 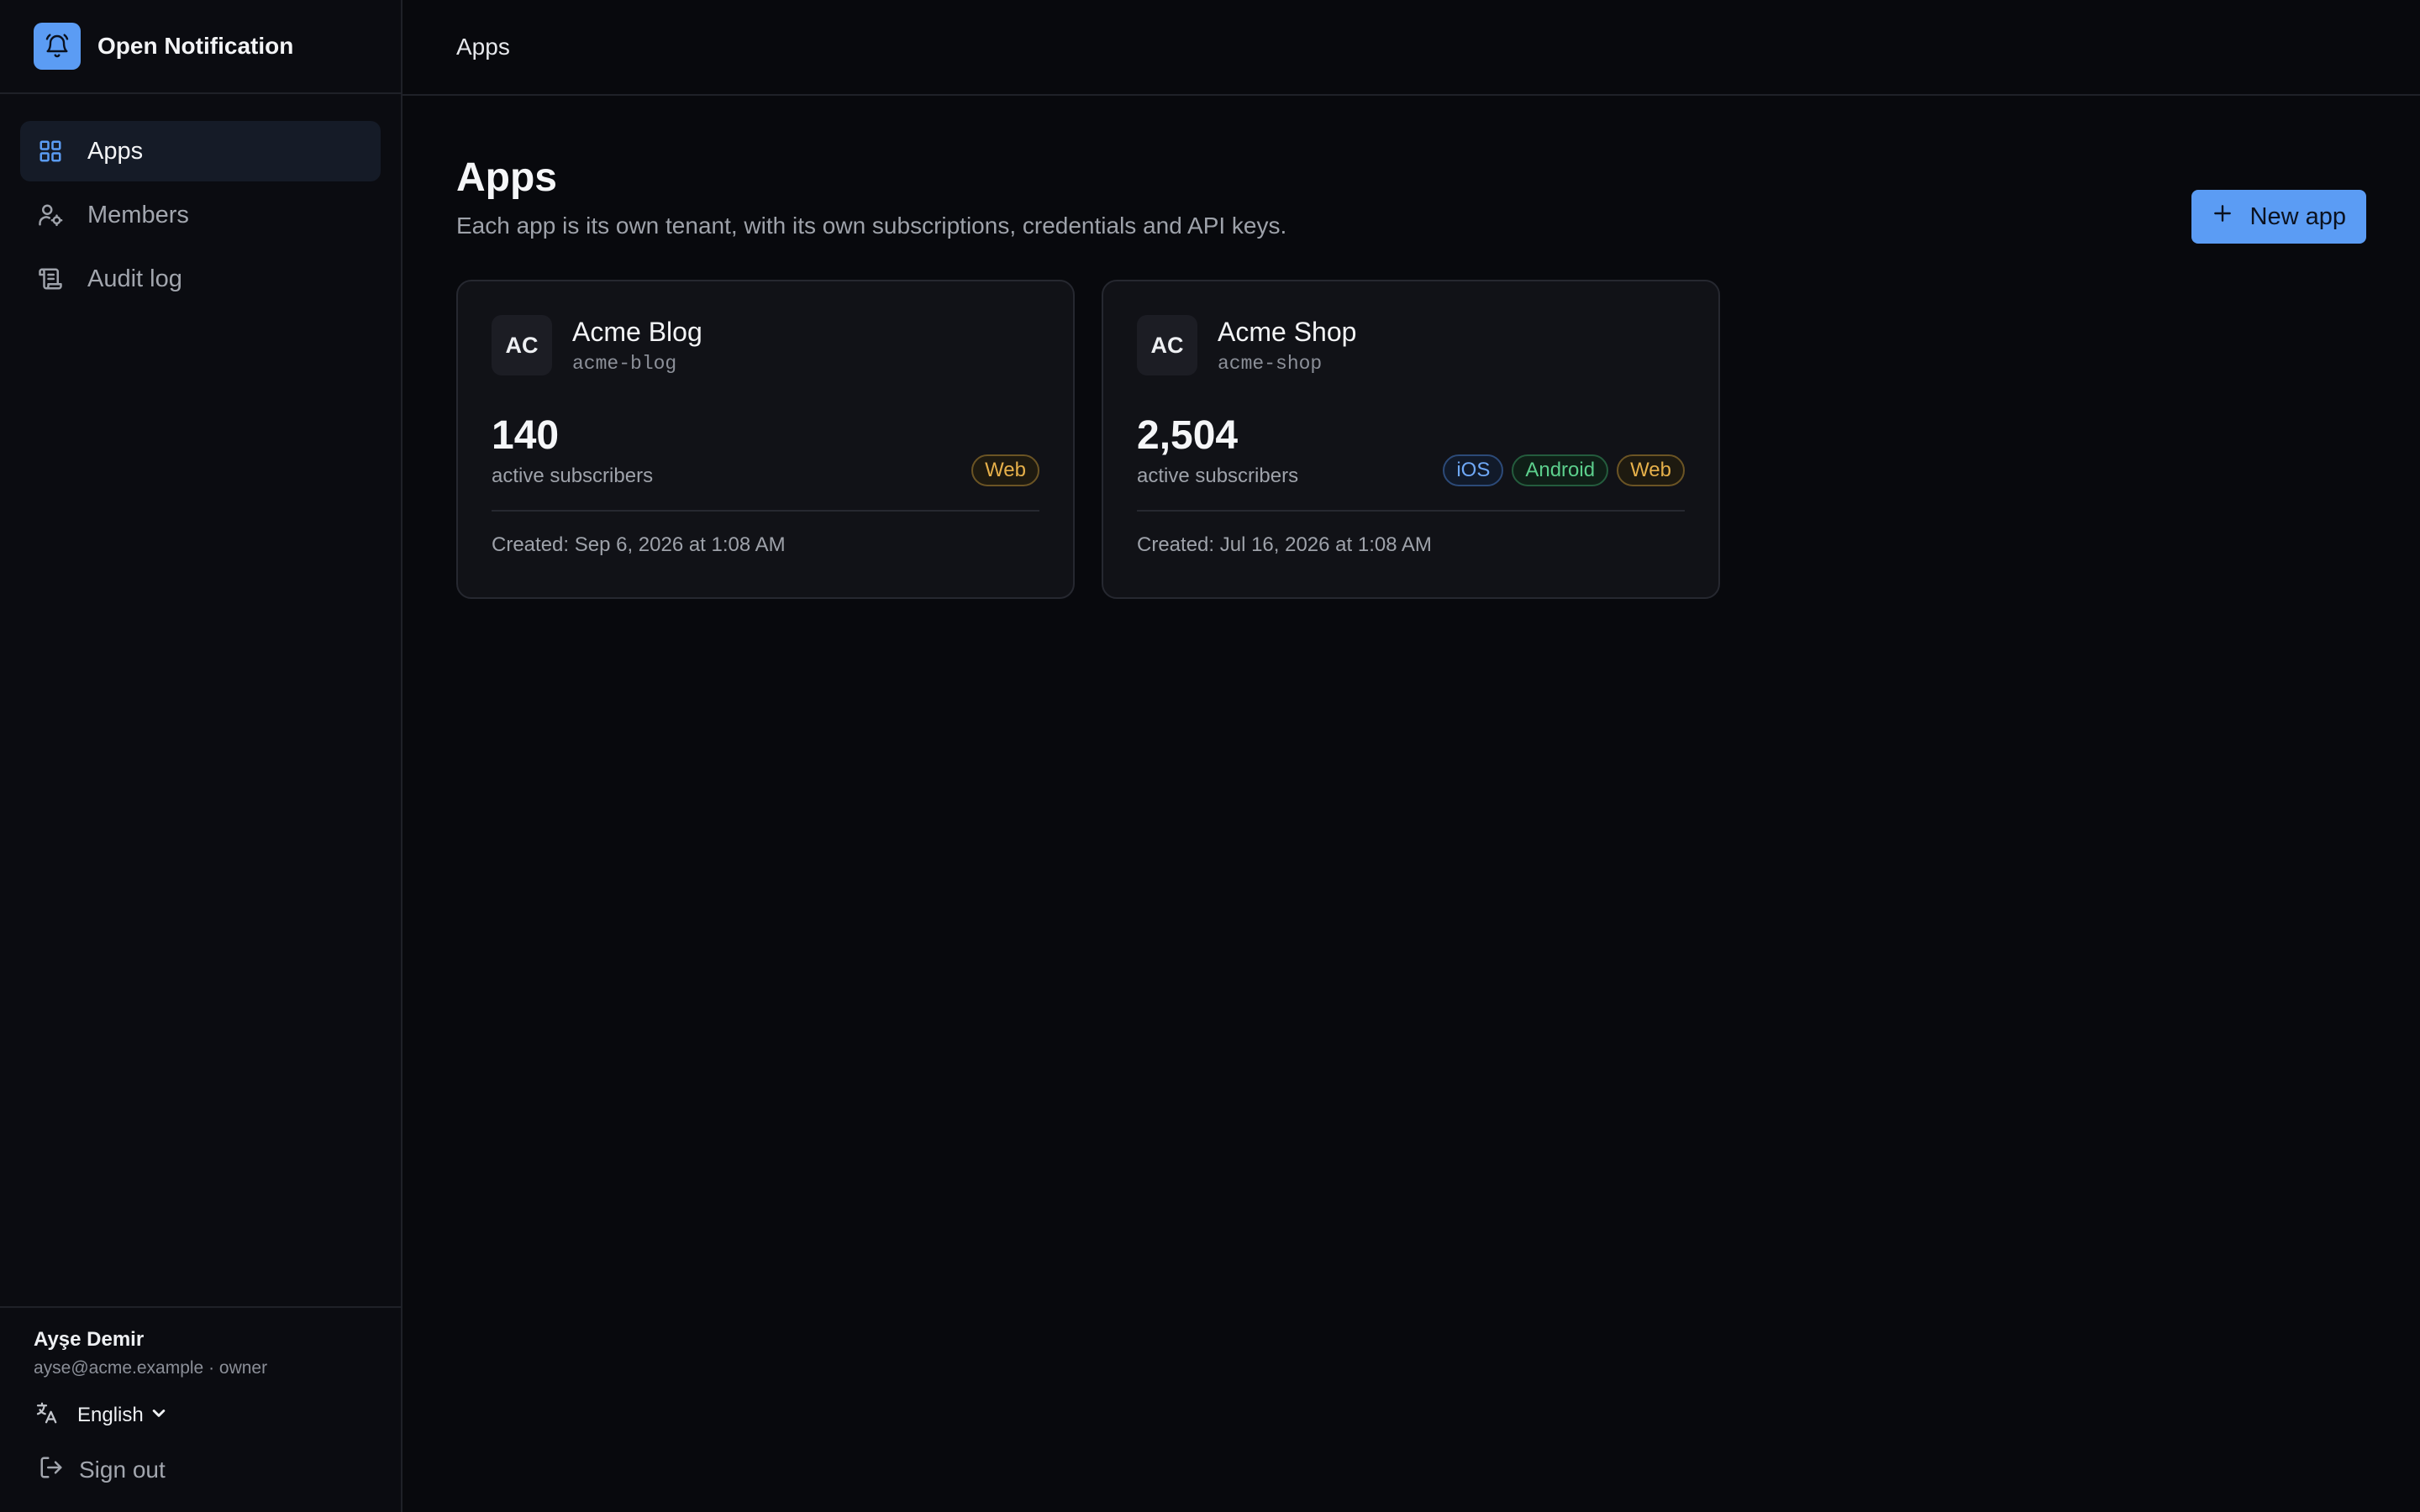 What do you see at coordinates (2297, 216) in the screenshot?
I see `new-app-label: New app` at bounding box center [2297, 216].